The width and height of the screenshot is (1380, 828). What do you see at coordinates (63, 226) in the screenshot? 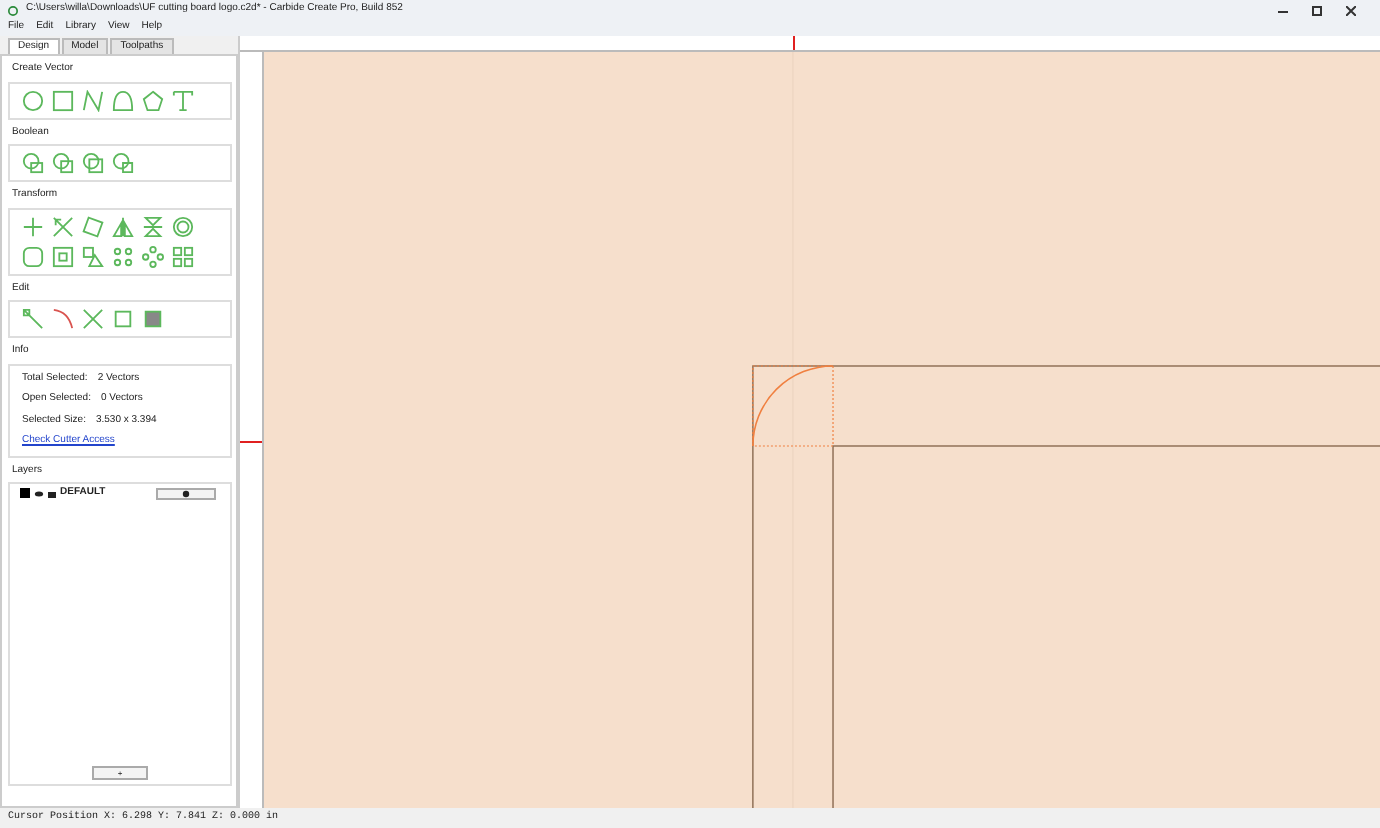
I see `resize-icon` at bounding box center [63, 226].